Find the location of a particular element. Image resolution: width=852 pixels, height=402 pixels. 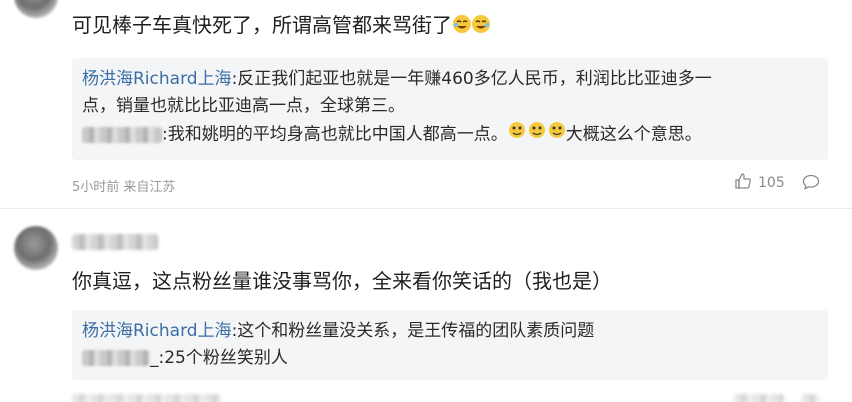

reply-text: :我和姚明的平均身高也就比中国人都高一点。 is located at coordinates (335, 134).